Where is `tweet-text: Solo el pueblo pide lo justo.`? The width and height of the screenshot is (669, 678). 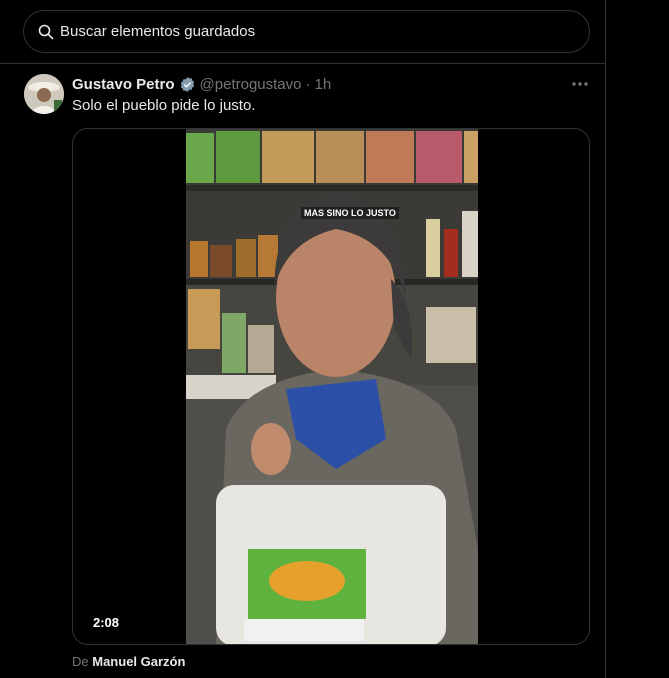
tweet-text: Solo el pueblo pide lo justo. is located at coordinates (164, 105).